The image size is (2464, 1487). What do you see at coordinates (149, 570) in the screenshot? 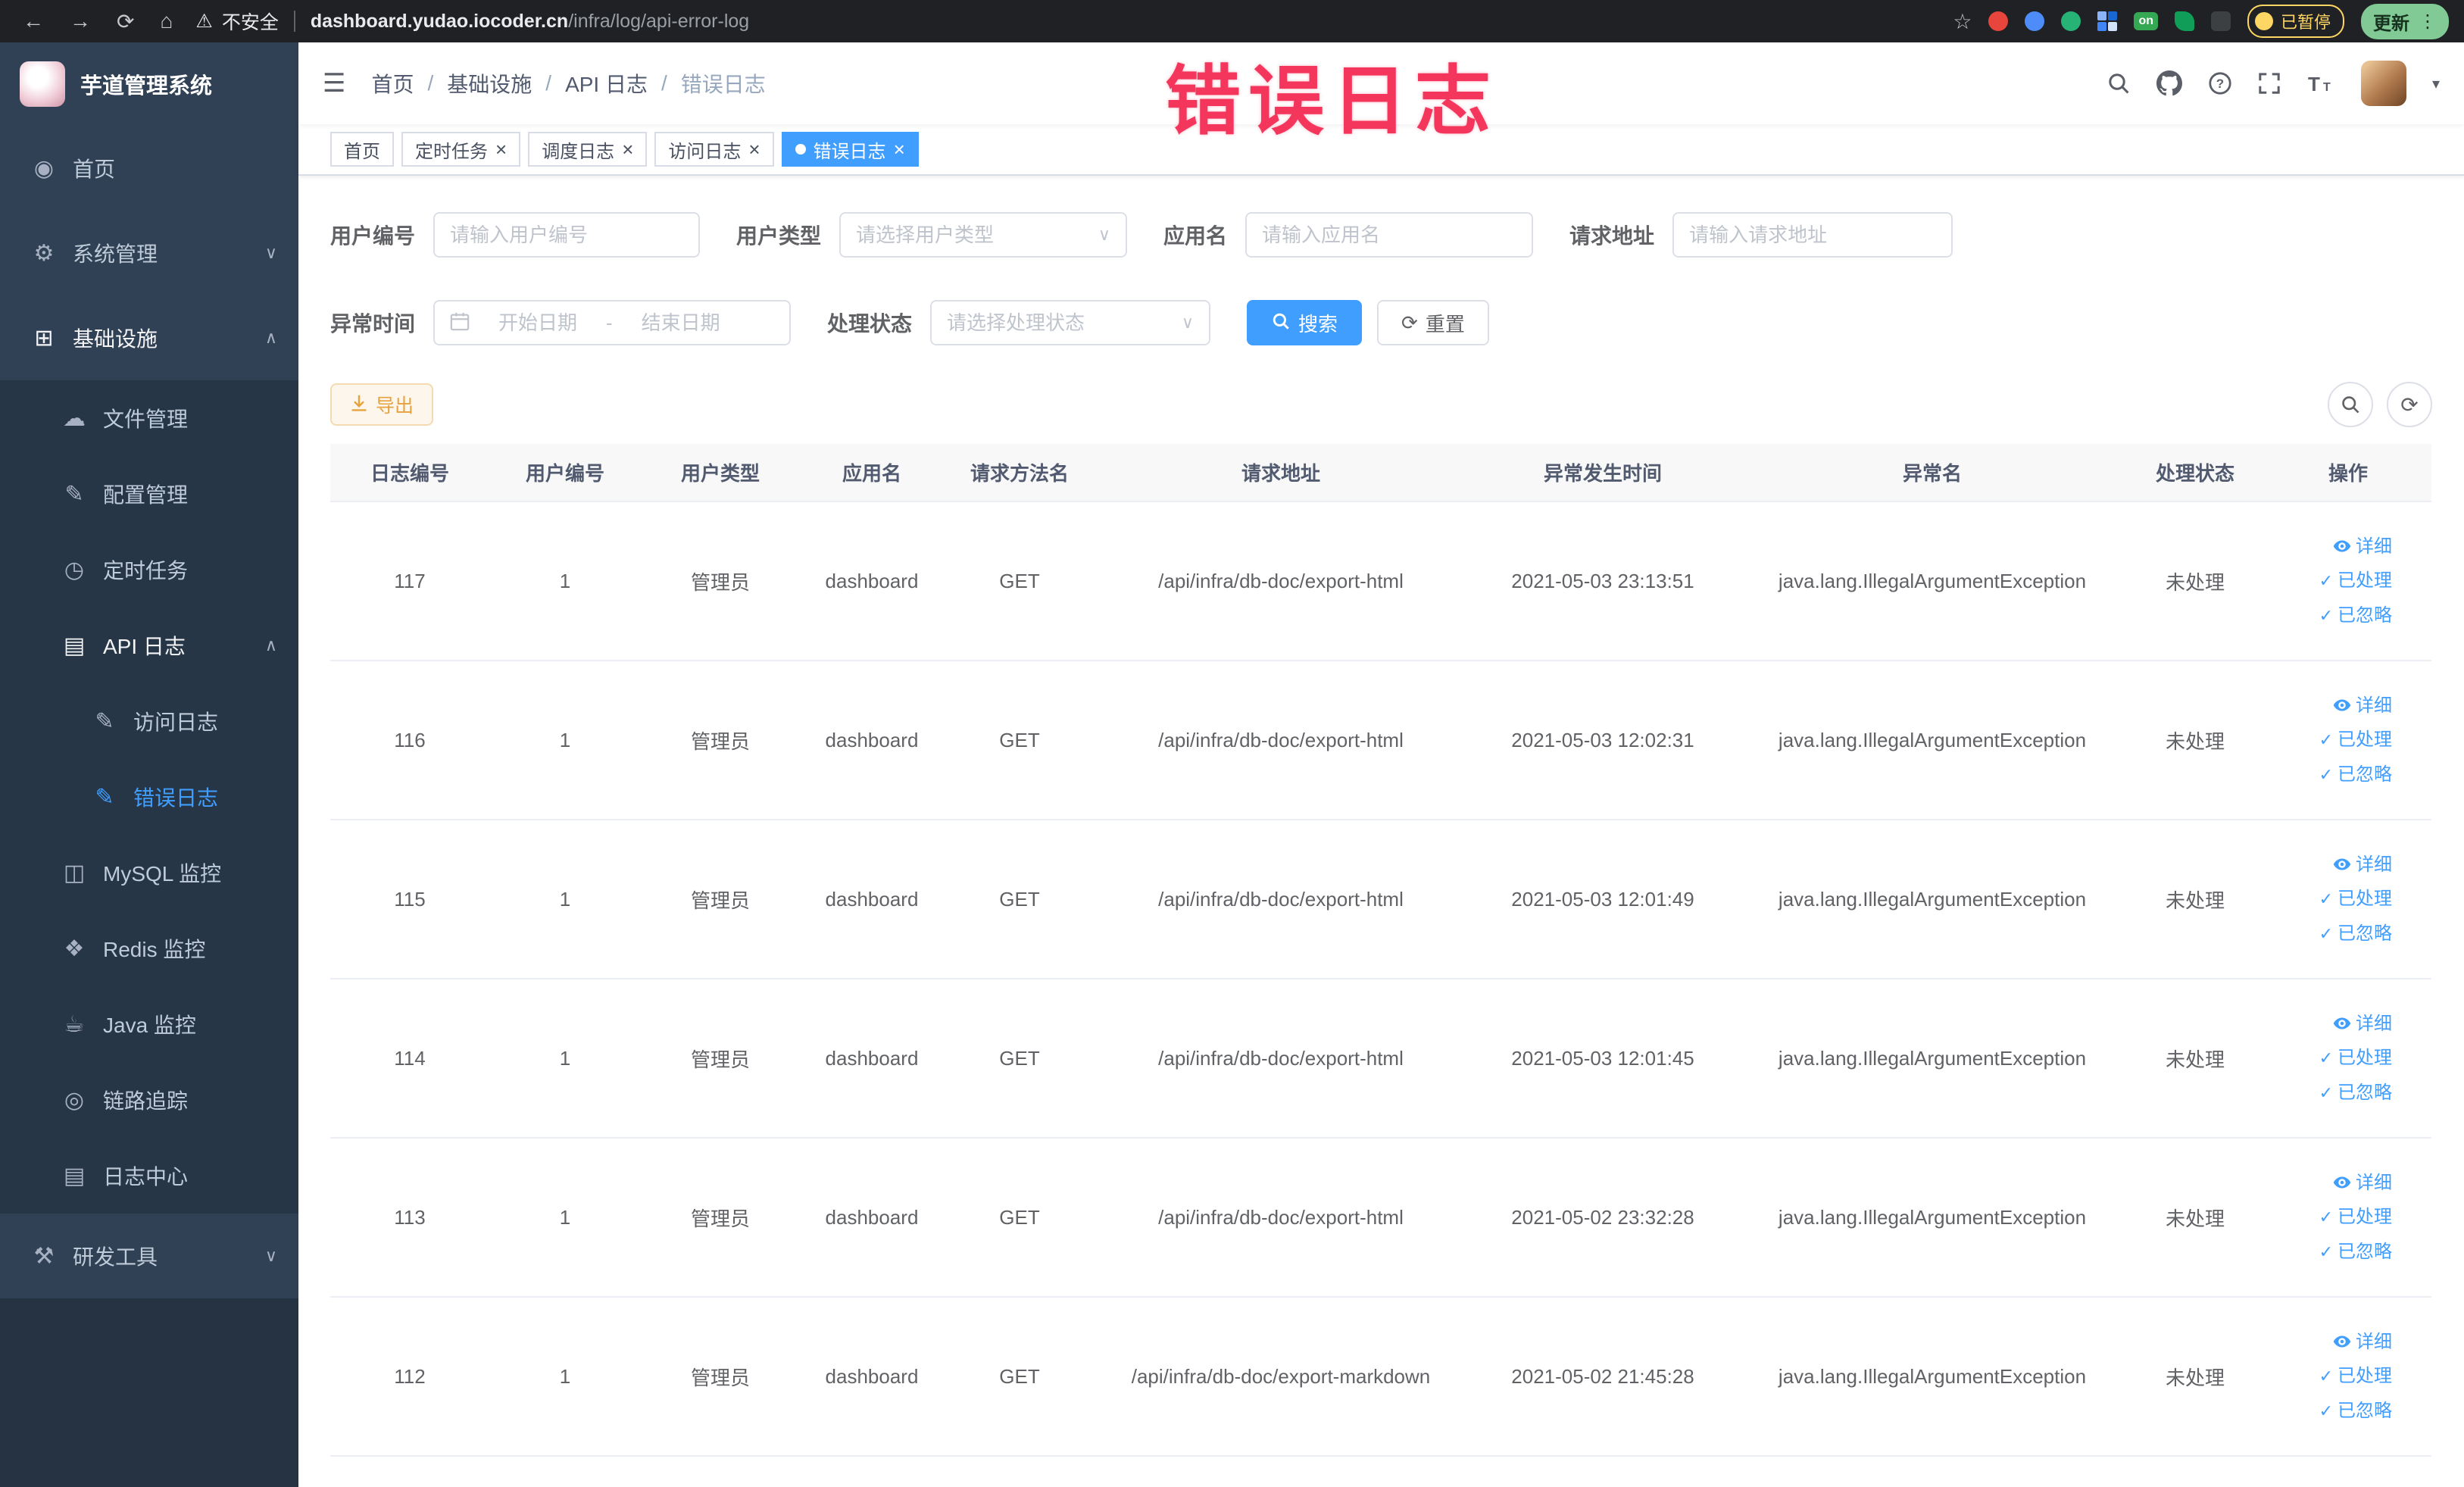
I see `sidebar-item-scheduled-tasks: ◷ 定时任务` at bounding box center [149, 570].